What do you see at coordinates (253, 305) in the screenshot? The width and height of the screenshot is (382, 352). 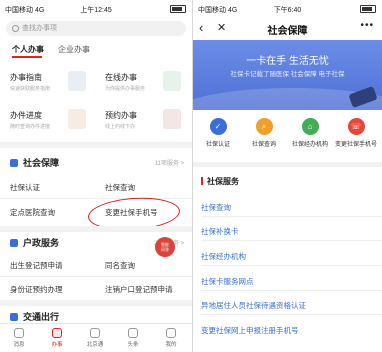 I see `link-remote-residence-certification: 异地居住人员社保待遇资格认证` at bounding box center [253, 305].